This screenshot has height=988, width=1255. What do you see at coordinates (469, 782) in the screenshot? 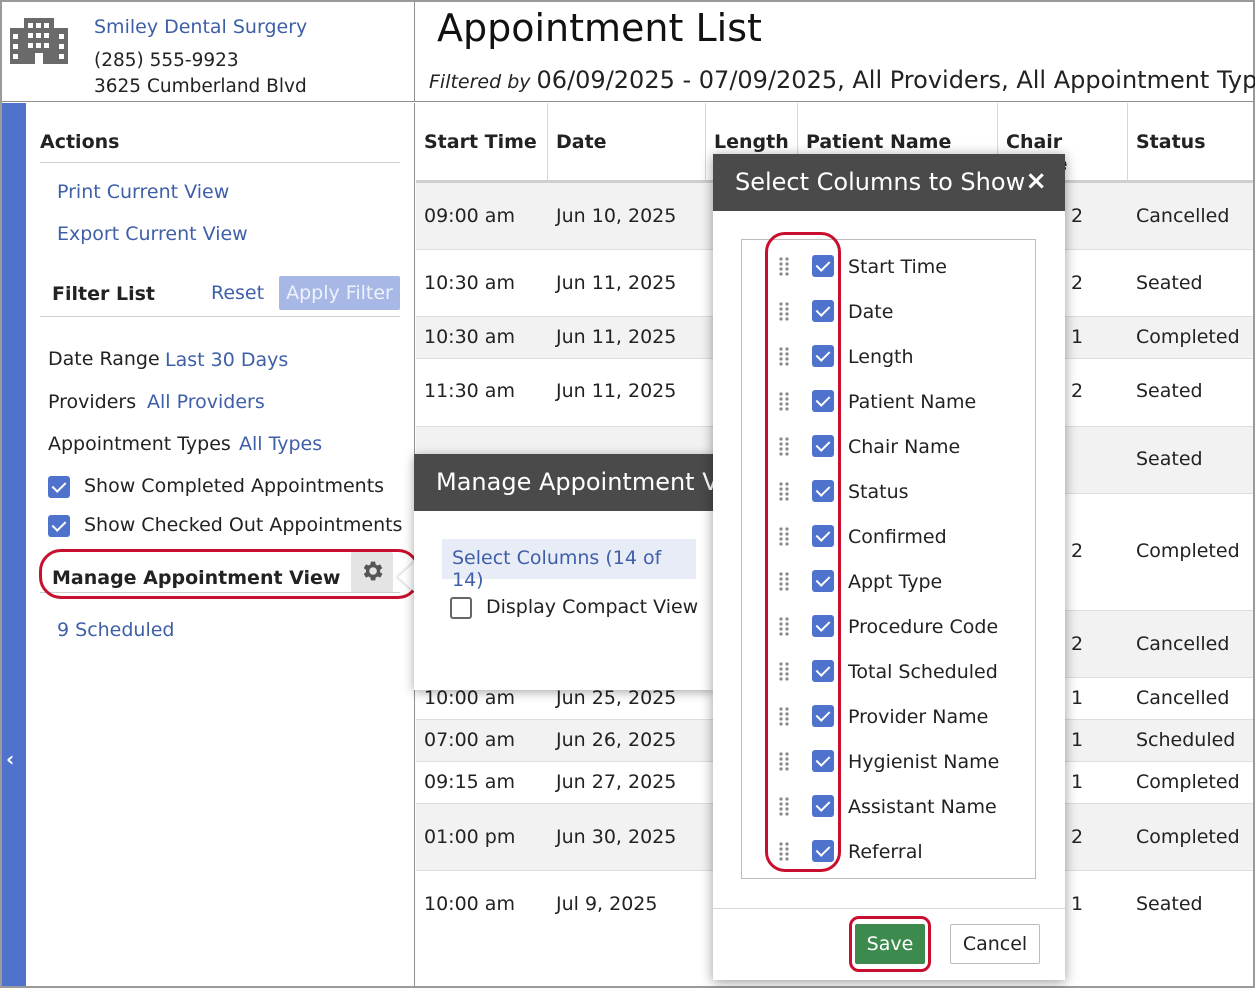
I see `cell-time: 09:15 am` at bounding box center [469, 782].